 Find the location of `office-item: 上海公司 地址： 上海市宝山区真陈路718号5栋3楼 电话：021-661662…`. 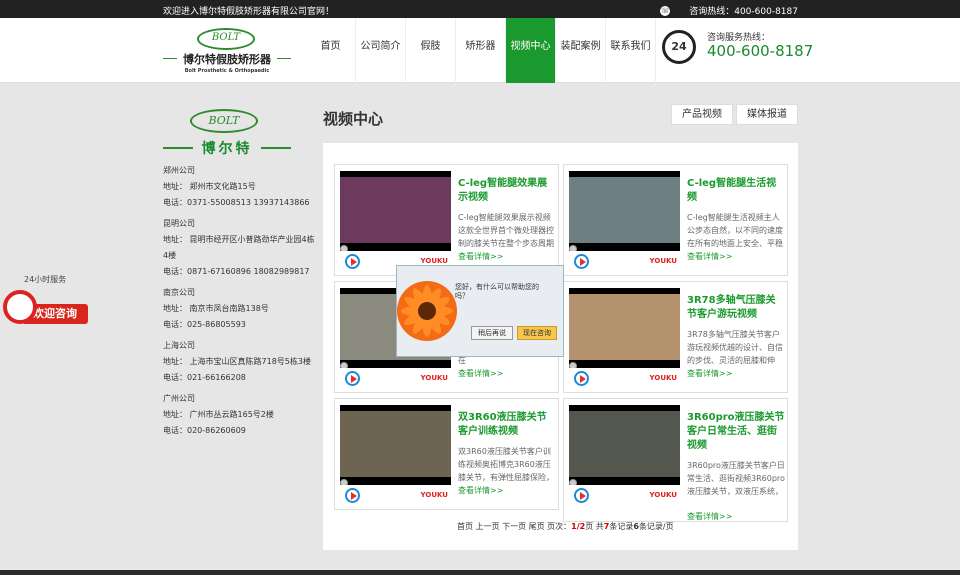

office-item: 上海公司 地址： 上海市宝山区真陈路718号5栋3楼 电话：021-661662… is located at coordinates (240, 362).